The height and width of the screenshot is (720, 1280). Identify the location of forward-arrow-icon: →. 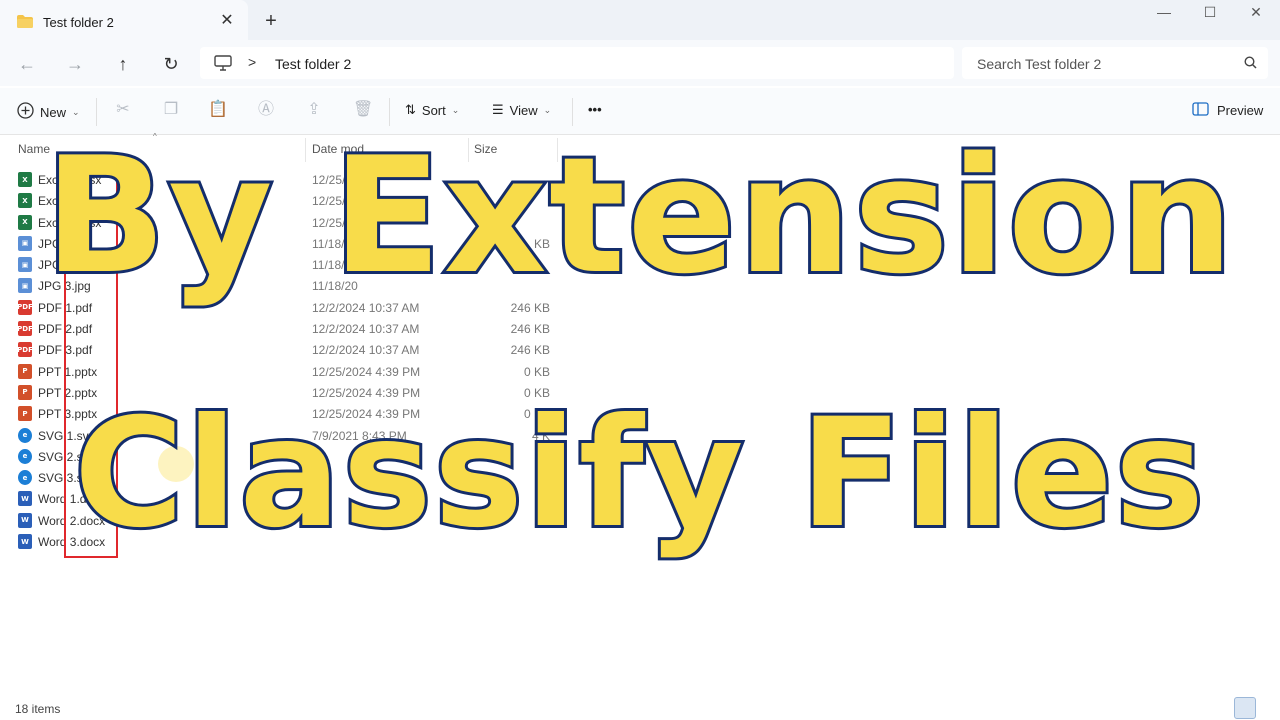
(75, 64).